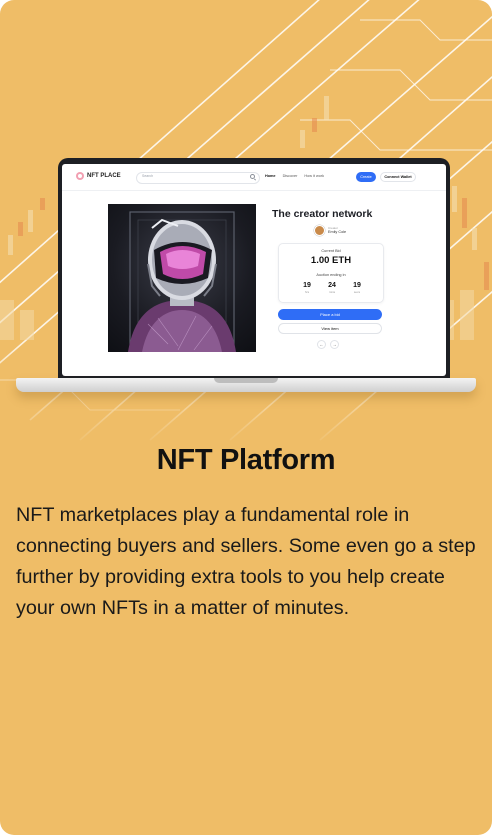 This screenshot has width=492, height=835. I want to click on timer-unit: mins, so click(332, 292).